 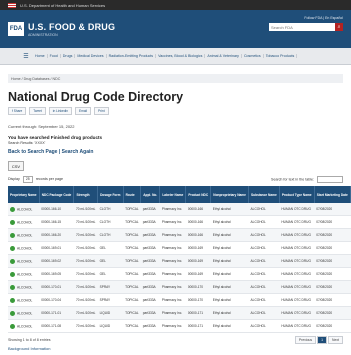 What do you see at coordinates (297, 194) in the screenshot?
I see `column-header: Product Type Name` at bounding box center [297, 194].